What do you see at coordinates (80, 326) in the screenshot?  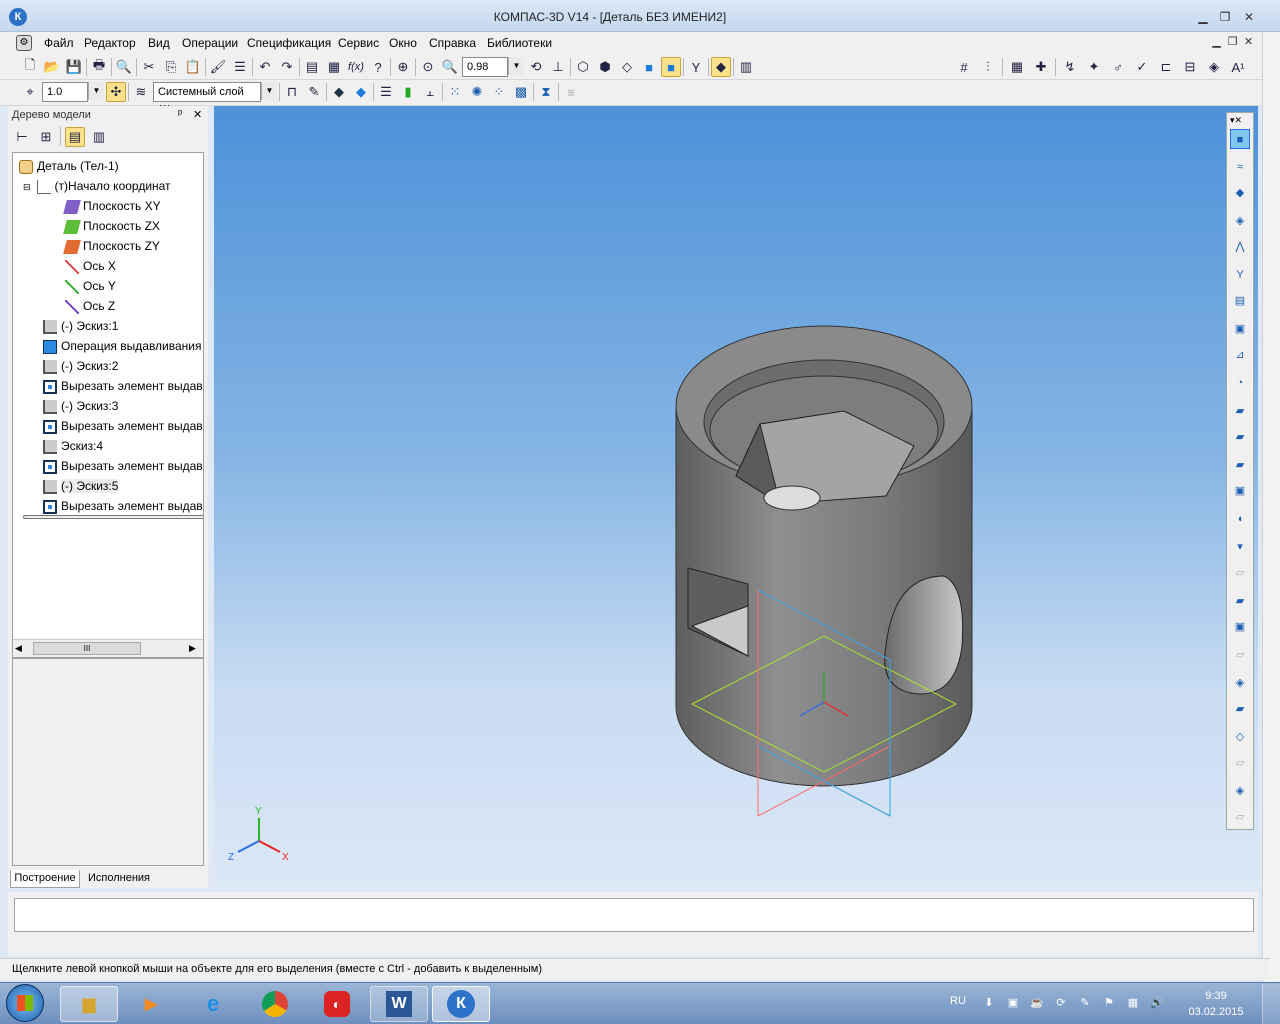 I see `tree-item-sketch-1: (-) Эскиз:1` at bounding box center [80, 326].